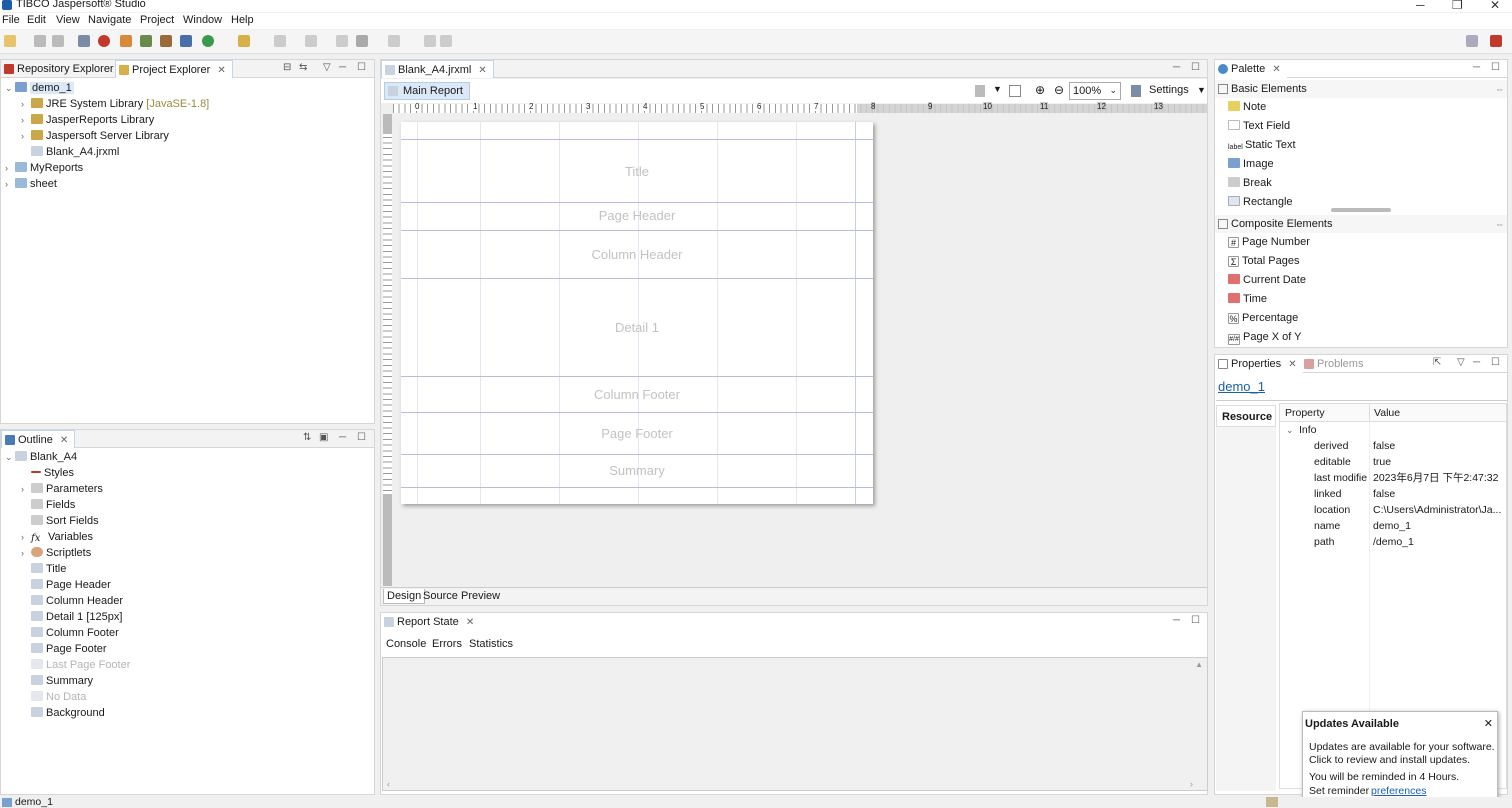 This screenshot has width=1512, height=808. I want to click on table-row: name demo_1, so click(1393, 526).